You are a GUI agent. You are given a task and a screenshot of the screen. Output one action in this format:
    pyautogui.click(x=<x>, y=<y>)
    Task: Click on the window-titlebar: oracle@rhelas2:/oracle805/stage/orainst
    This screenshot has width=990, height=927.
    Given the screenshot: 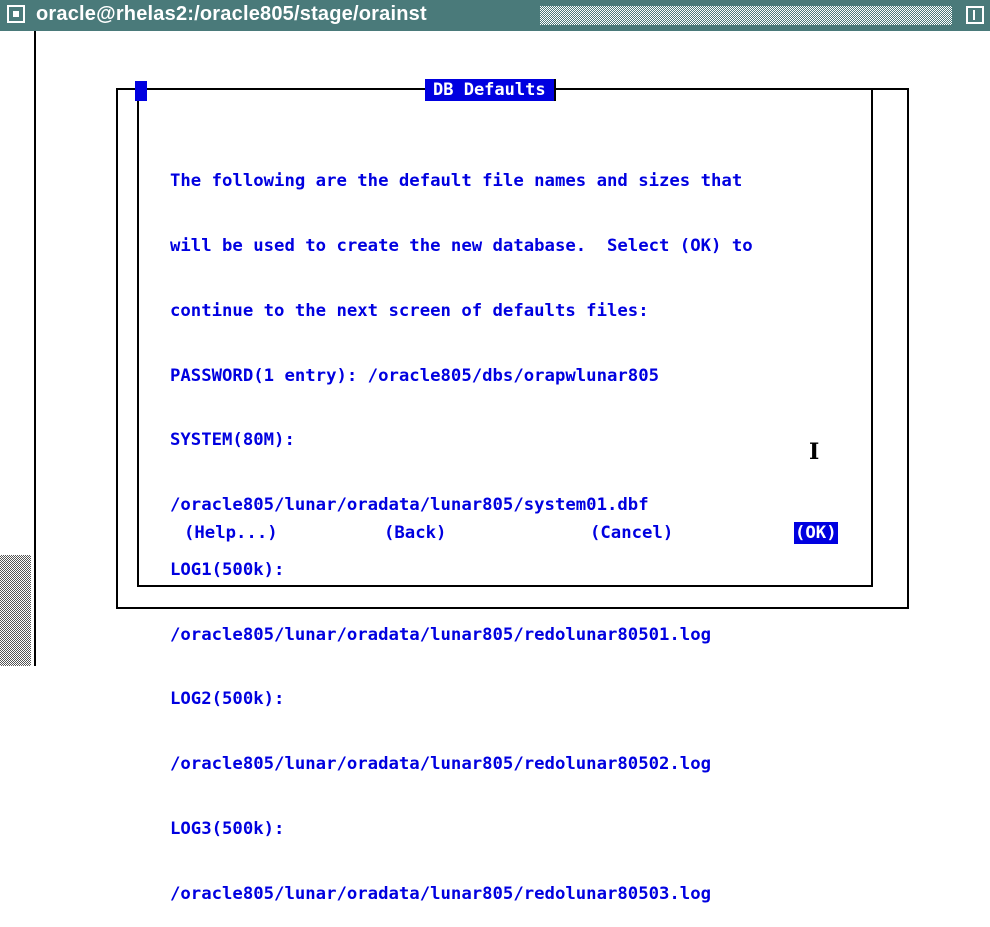 What is the action you would take?
    pyautogui.click(x=495, y=15)
    